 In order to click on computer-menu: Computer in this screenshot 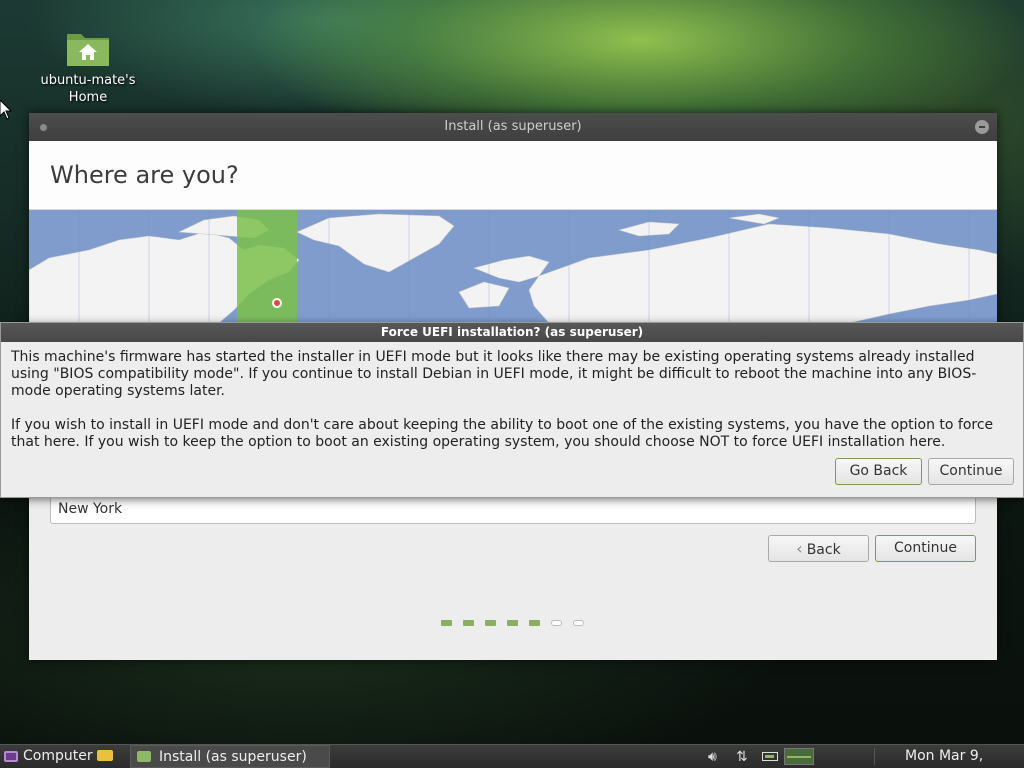, I will do `click(48, 756)`.